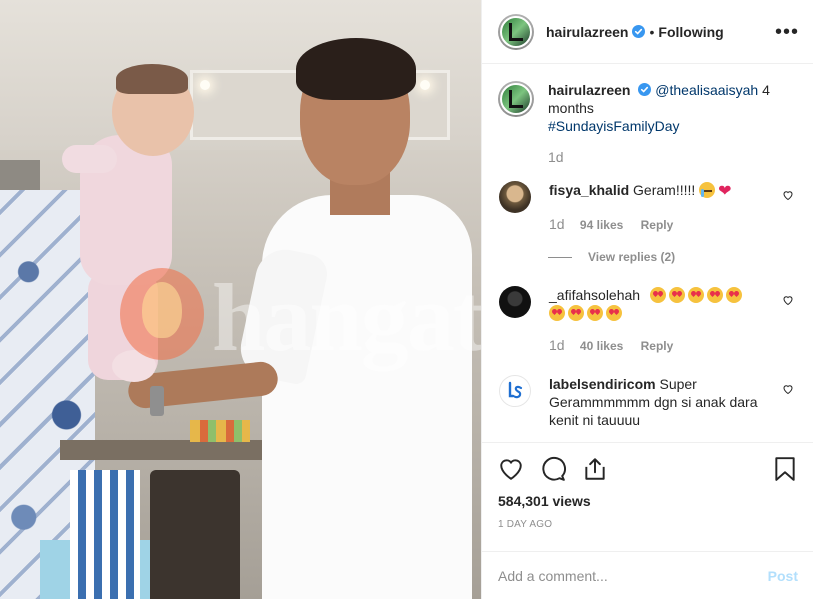  I want to click on caption-avatar, so click(516, 99).